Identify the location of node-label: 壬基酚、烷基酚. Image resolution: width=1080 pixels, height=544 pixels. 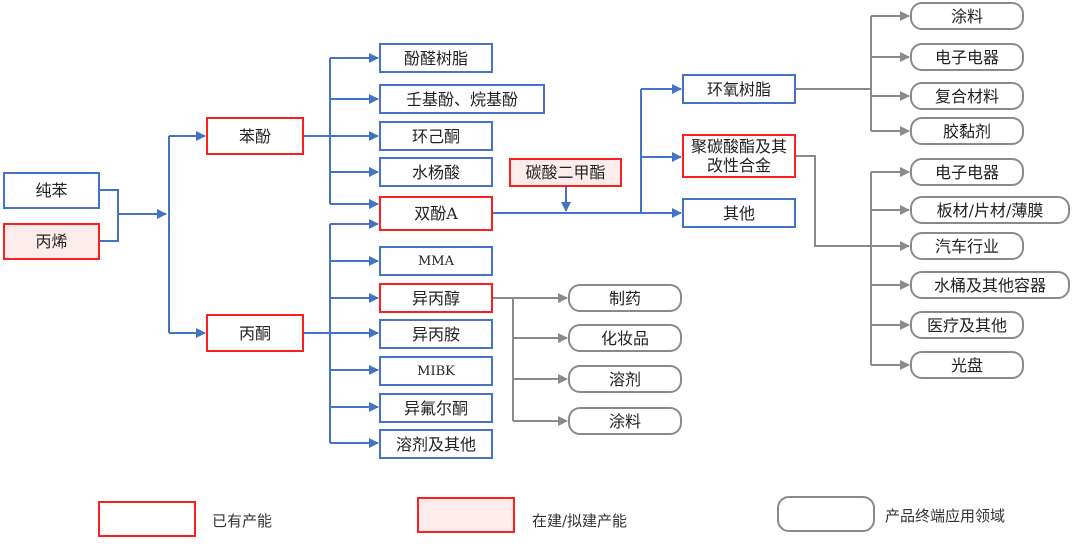
(461, 99).